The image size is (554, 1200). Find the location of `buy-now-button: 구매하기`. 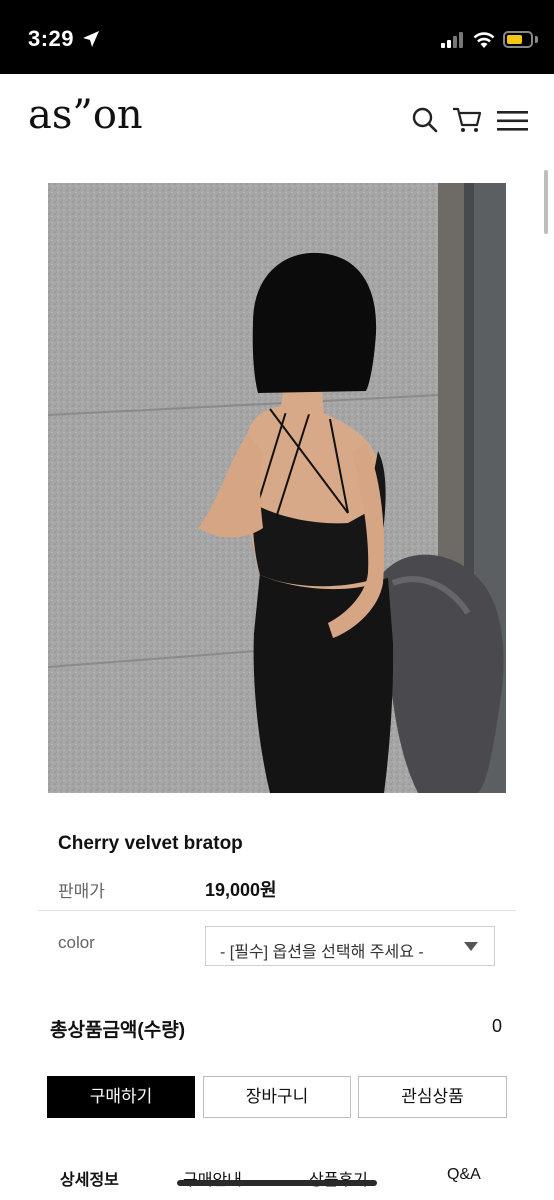

buy-now-button: 구매하기 is located at coordinates (121, 1097).